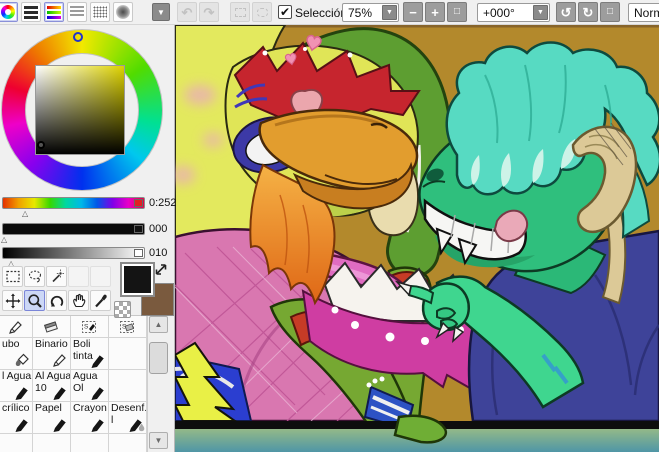 This screenshot has height=452, width=659. Describe the element at coordinates (566, 12) in the screenshot. I see `rotate-ccw-button: ↺` at that location.